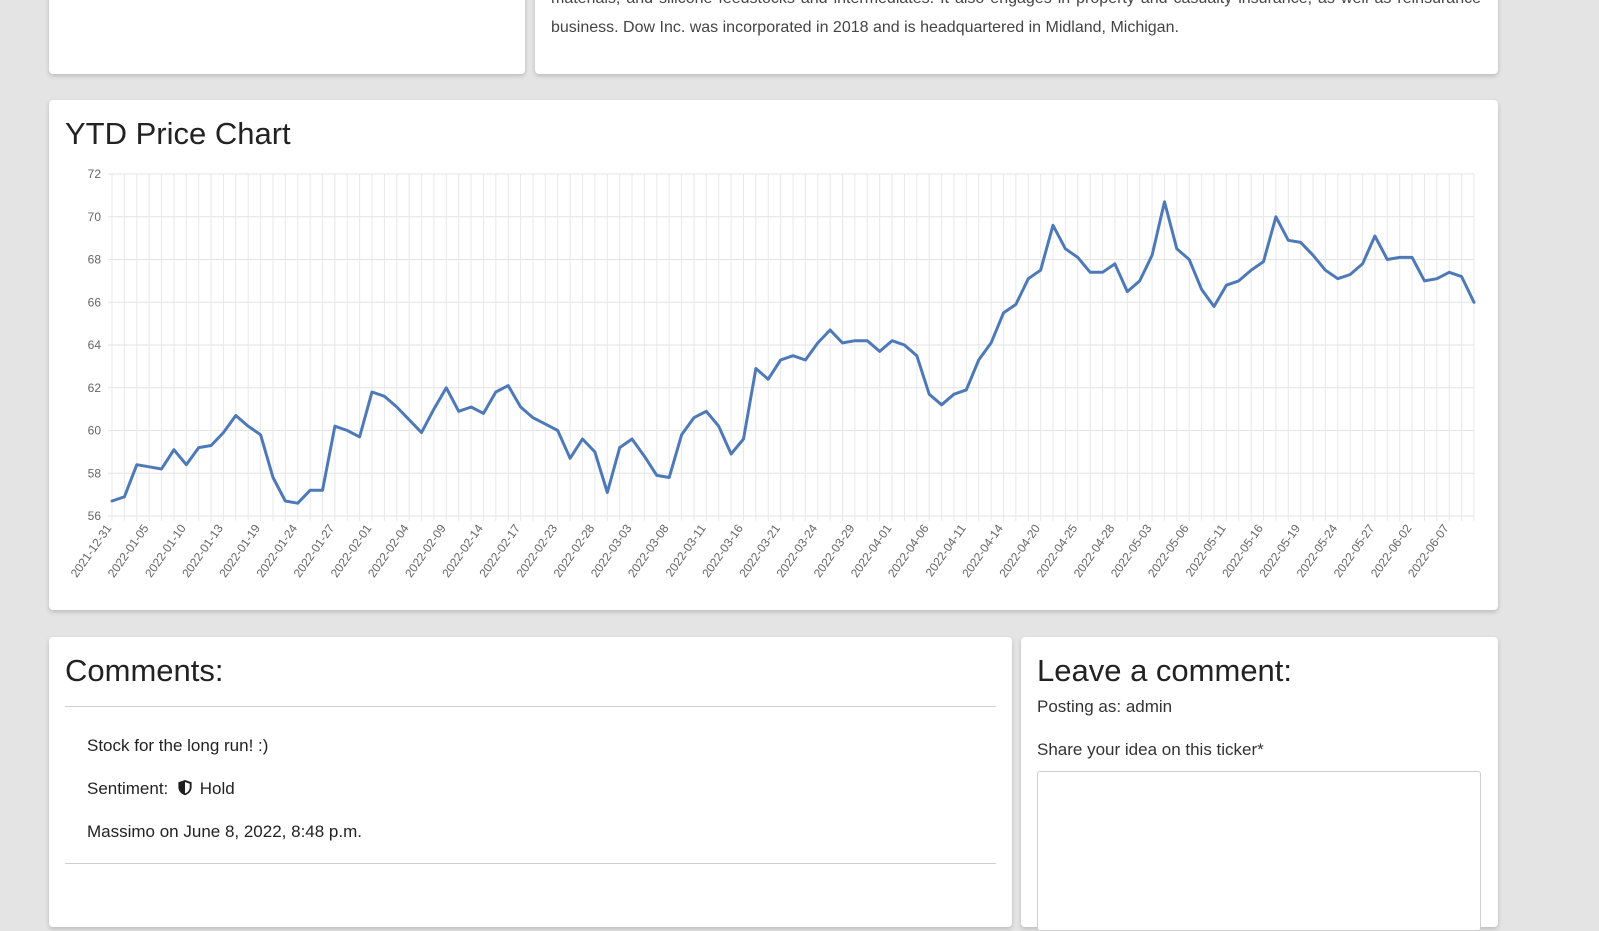 The height and width of the screenshot is (931, 1599). Describe the element at coordinates (144, 670) in the screenshot. I see `comments-title: Comments:` at that location.